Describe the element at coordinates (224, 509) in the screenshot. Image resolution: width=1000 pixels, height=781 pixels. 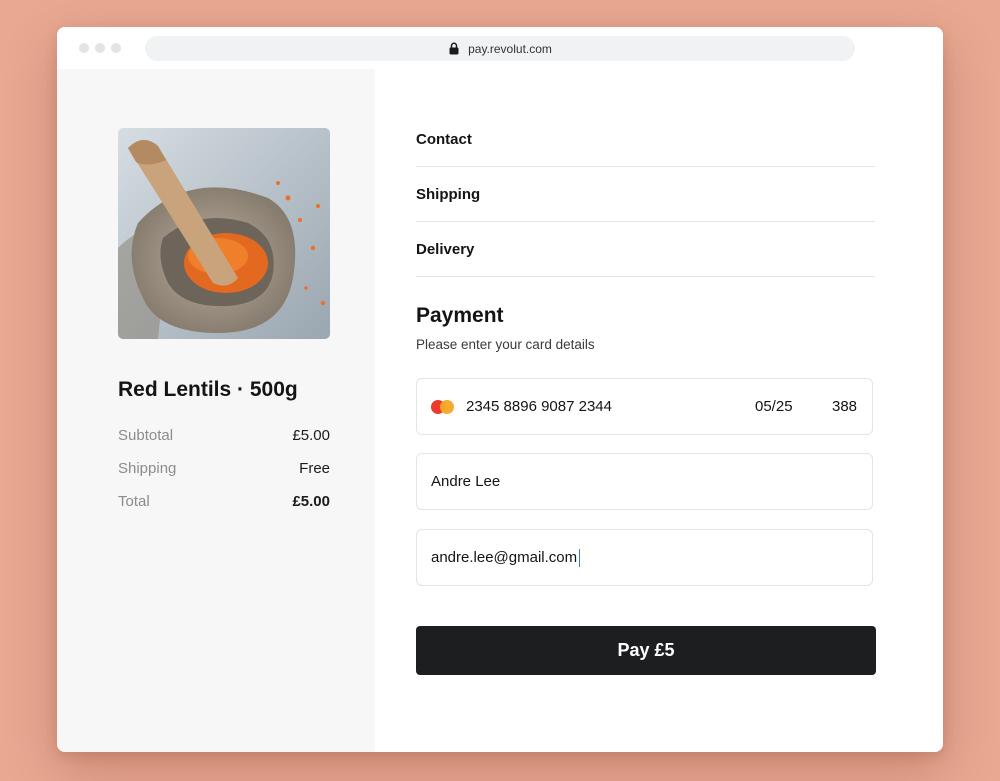
I see `summary-row-total: Total £5.00` at that location.